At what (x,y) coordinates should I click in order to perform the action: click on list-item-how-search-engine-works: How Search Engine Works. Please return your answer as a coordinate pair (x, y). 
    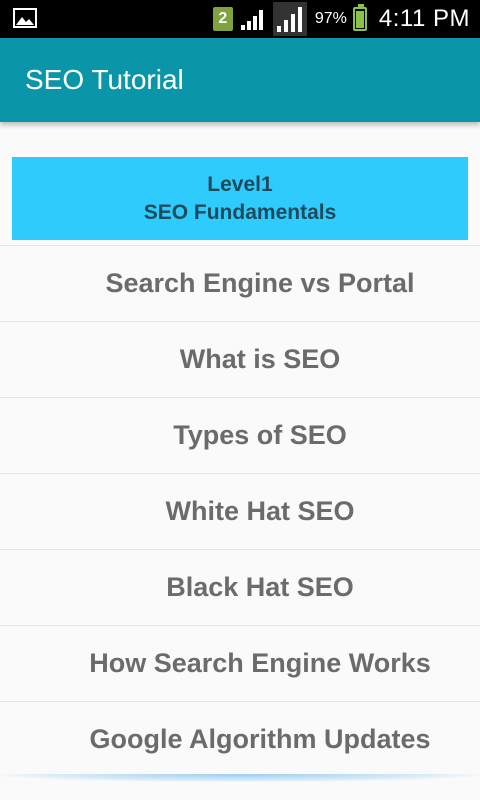
    Looking at the image, I should click on (240, 663).